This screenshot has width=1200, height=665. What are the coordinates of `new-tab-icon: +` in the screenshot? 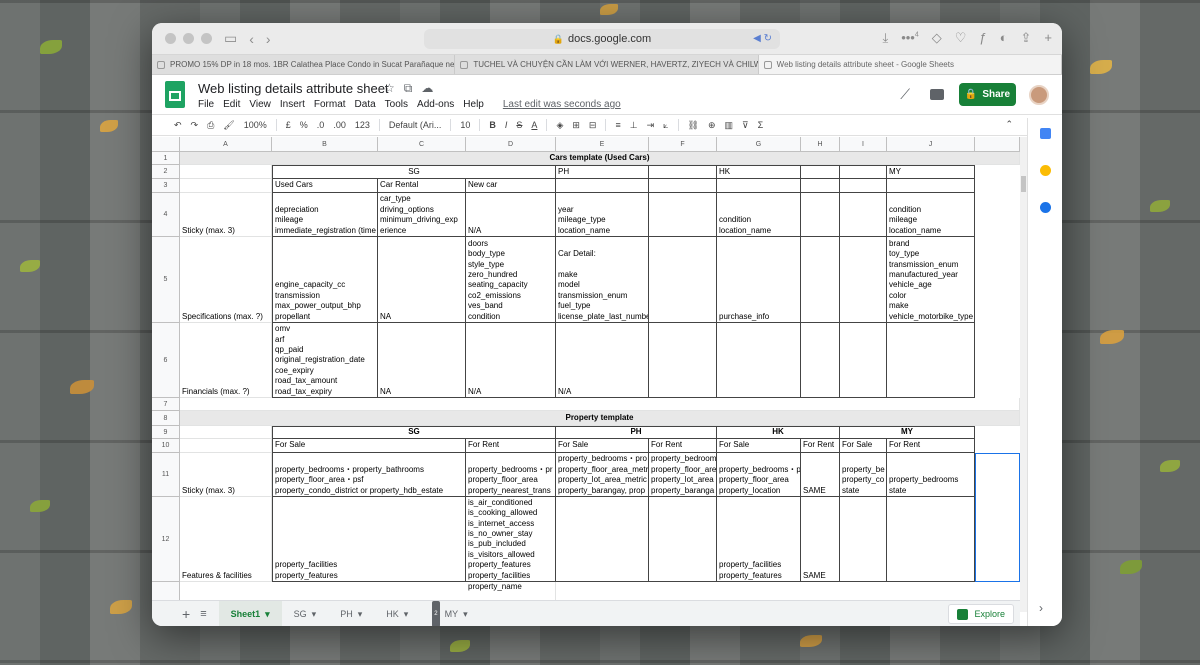 It's located at (1048, 38).